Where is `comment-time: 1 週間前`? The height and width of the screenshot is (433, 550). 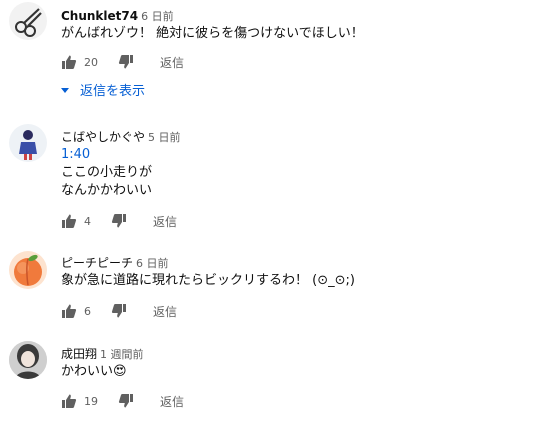 comment-time: 1 週間前 is located at coordinates (122, 354).